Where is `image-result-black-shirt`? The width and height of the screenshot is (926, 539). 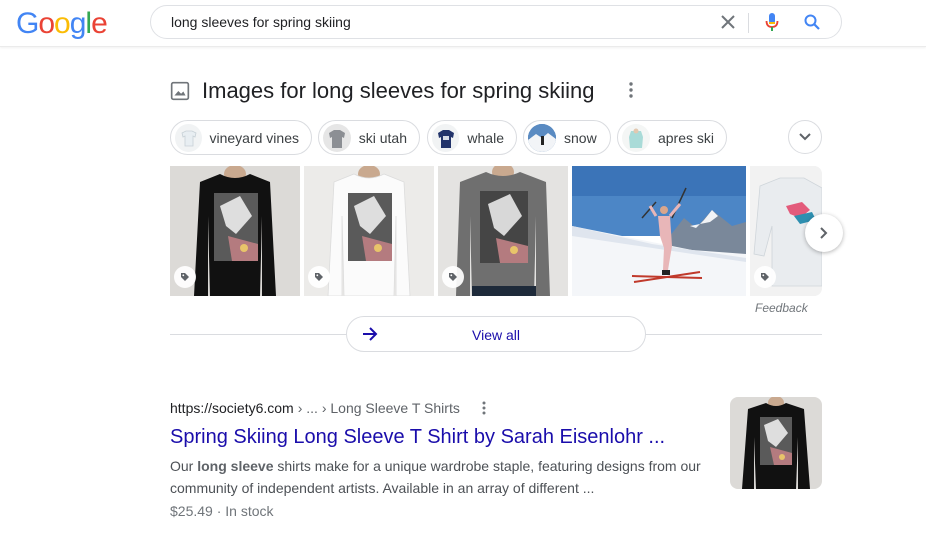 image-result-black-shirt is located at coordinates (235, 231).